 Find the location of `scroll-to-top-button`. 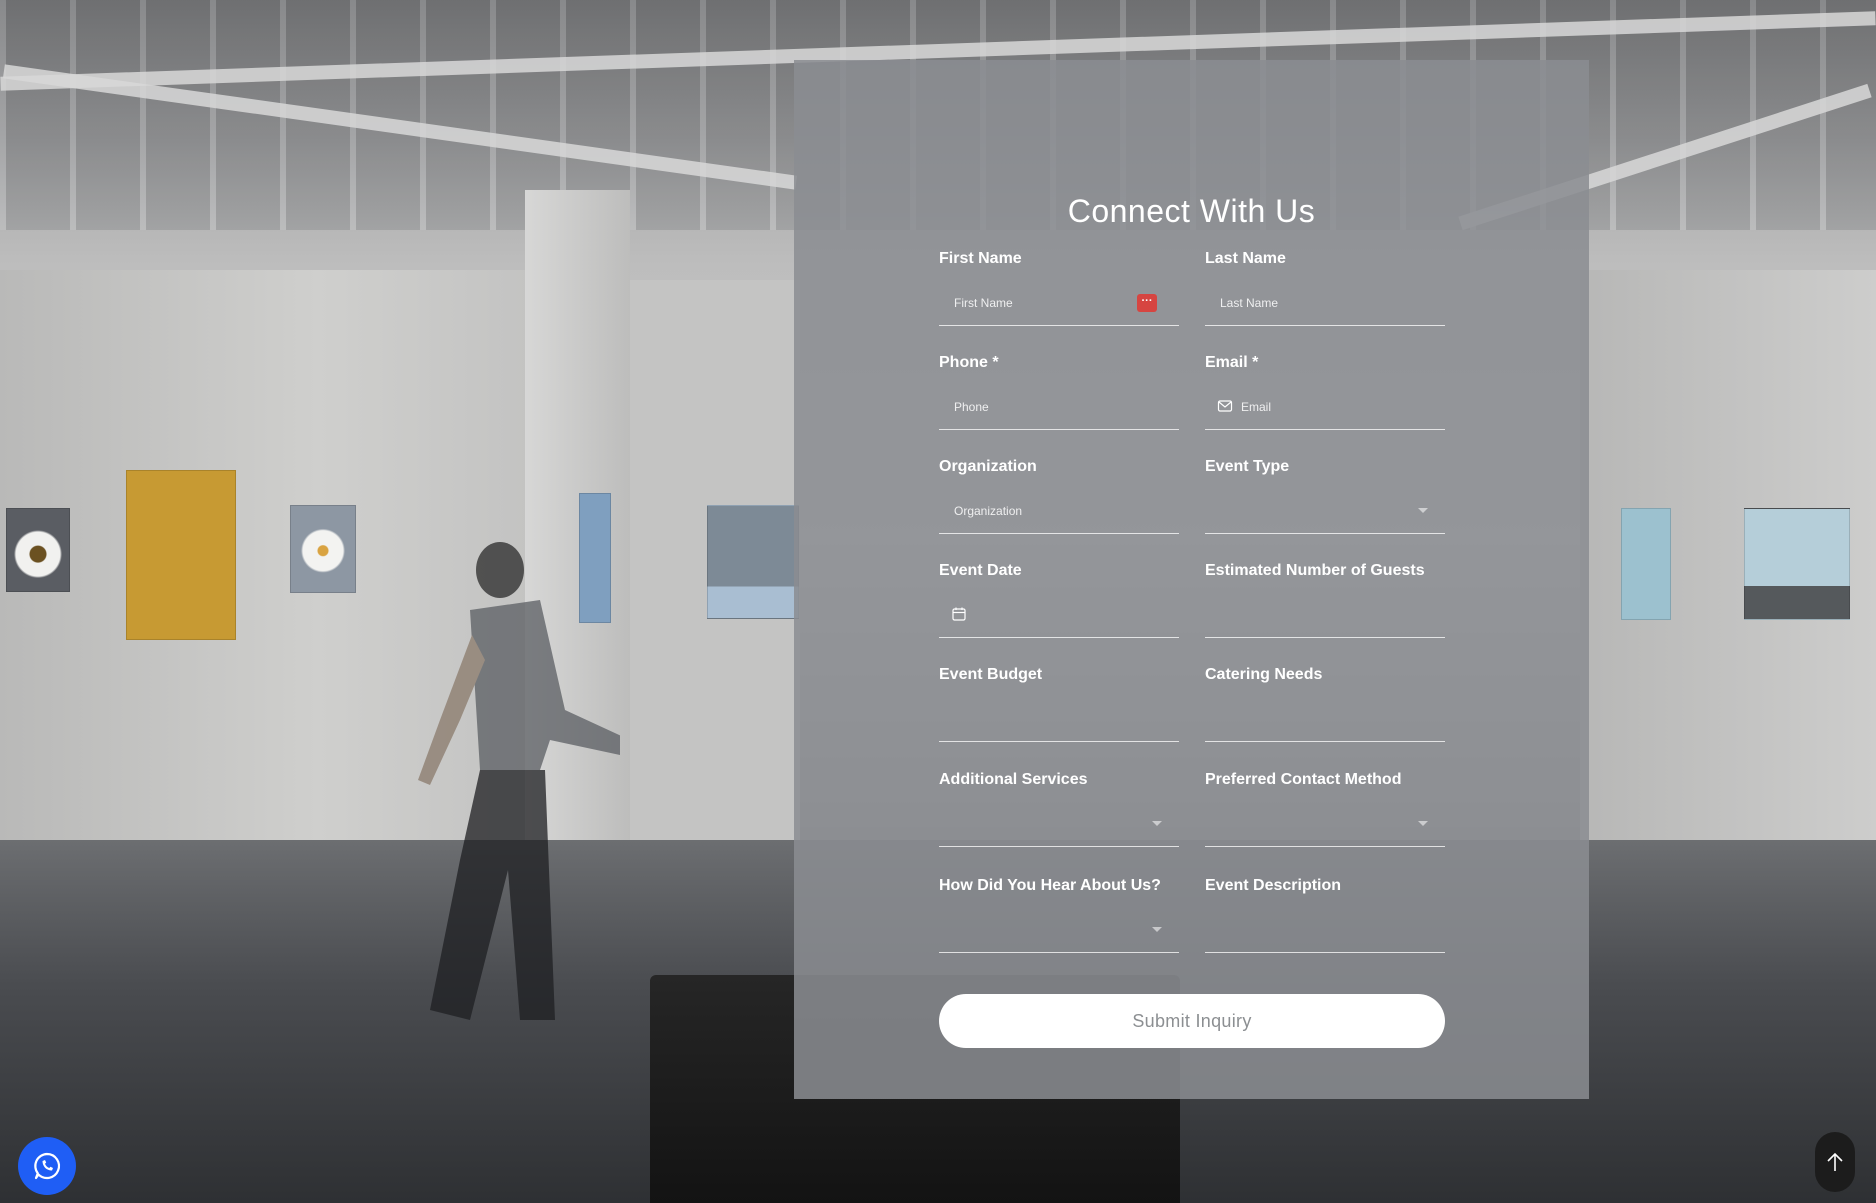

scroll-to-top-button is located at coordinates (1835, 1162).